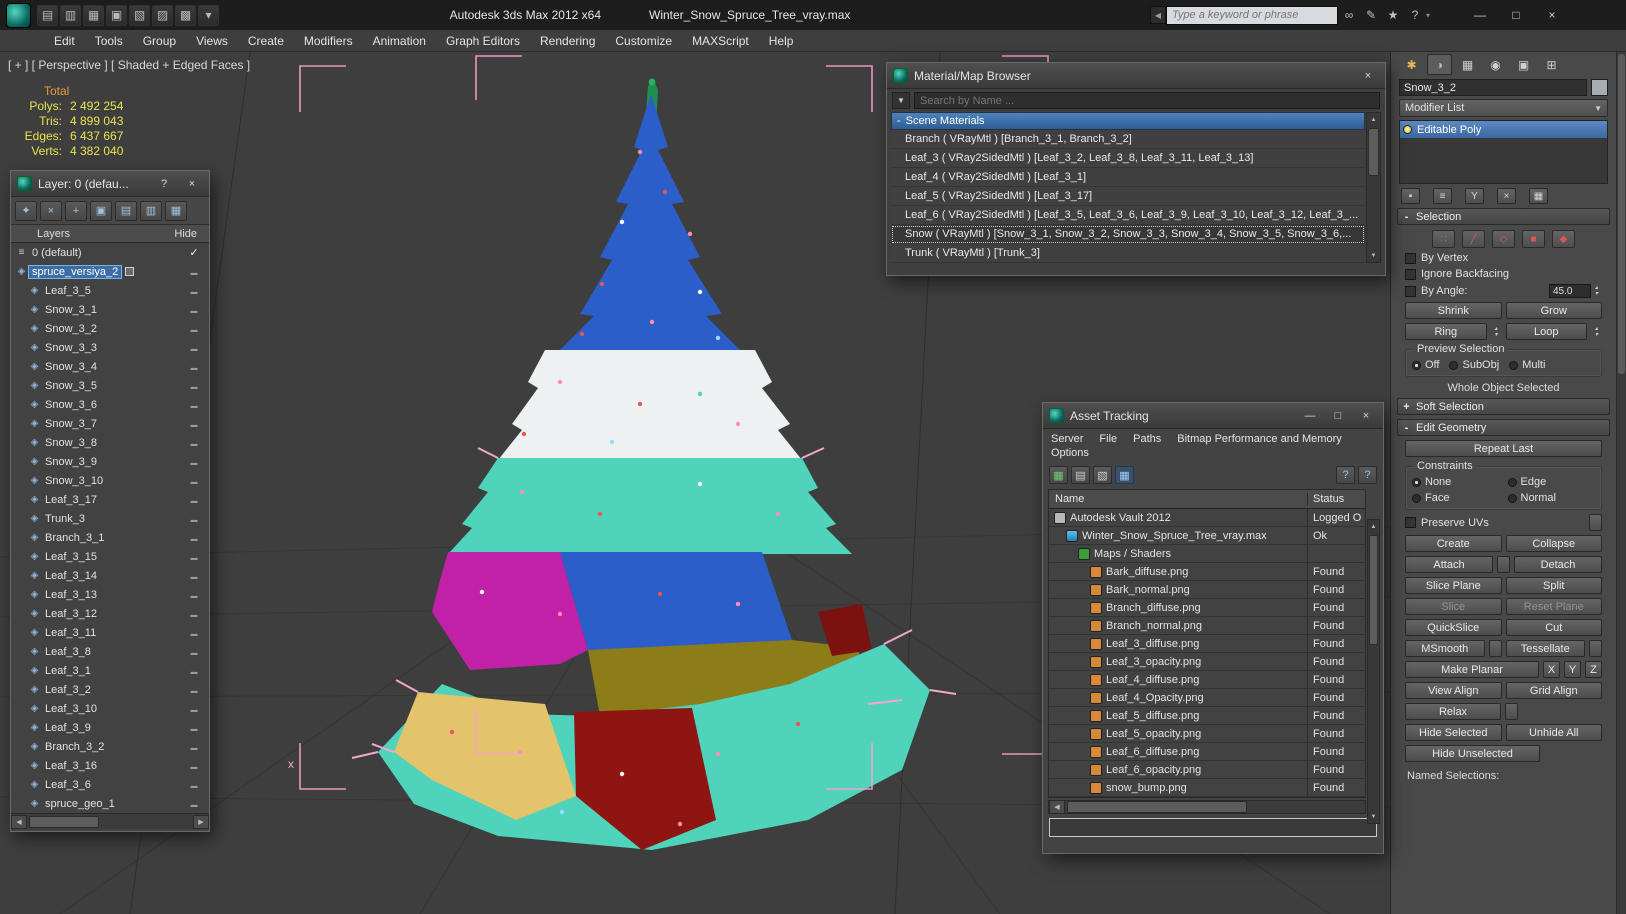 The width and height of the screenshot is (1626, 914). I want to click on repeat-last-button: Repeat Last, so click(1503, 448).